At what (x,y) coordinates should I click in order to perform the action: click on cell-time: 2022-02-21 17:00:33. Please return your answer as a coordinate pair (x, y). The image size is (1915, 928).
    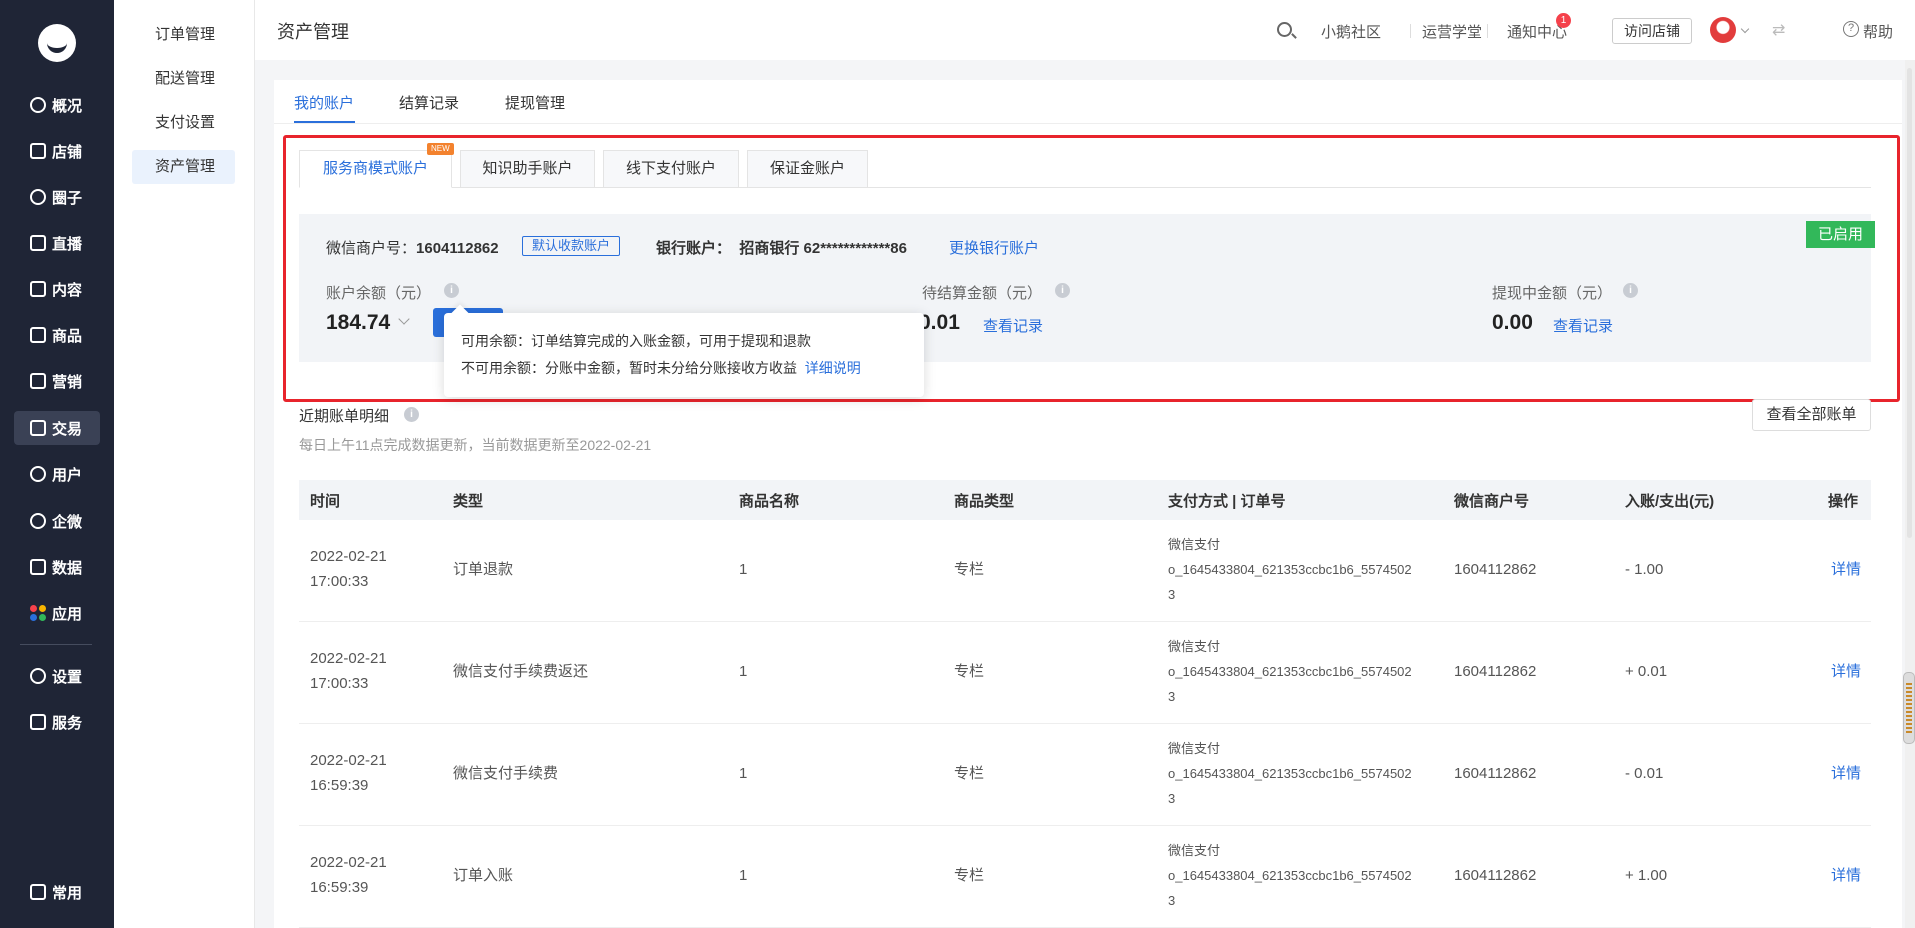
    Looking at the image, I should click on (348, 569).